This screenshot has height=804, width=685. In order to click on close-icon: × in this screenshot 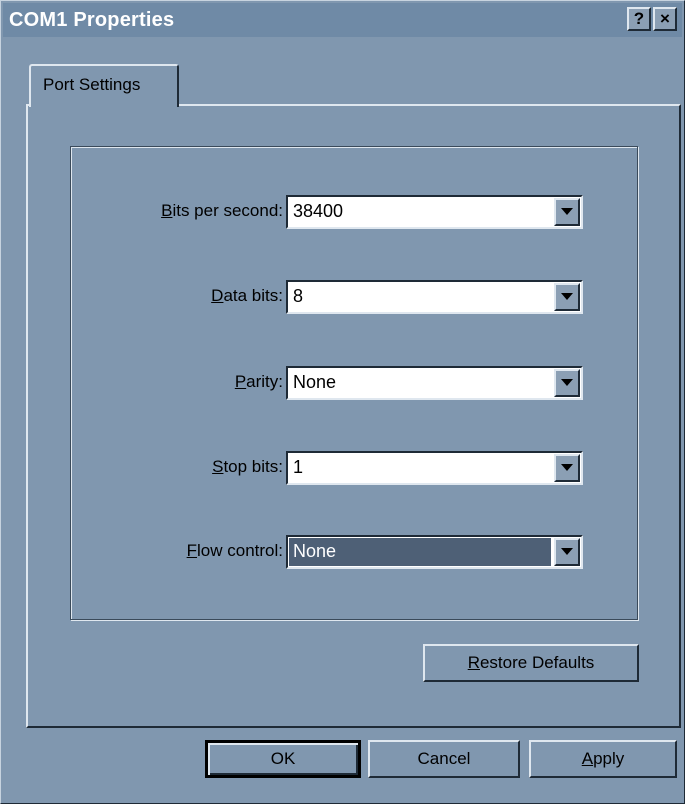, I will do `click(665, 18)`.